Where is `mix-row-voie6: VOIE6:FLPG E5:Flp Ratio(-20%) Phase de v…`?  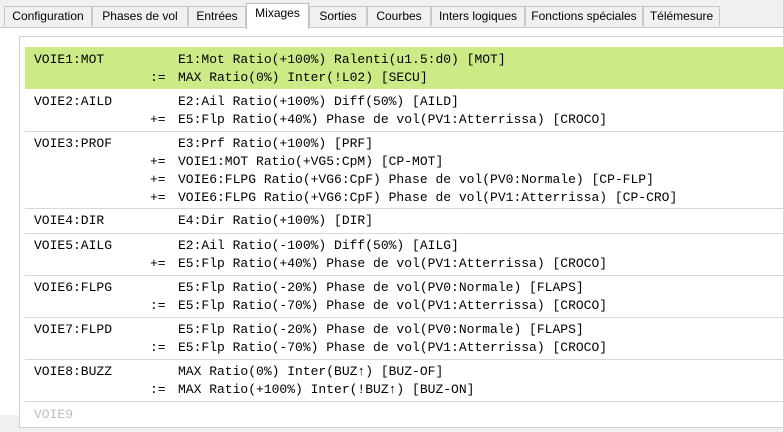 mix-row-voie6: VOIE6:FLPG E5:Flp Ratio(-20%) Phase de v… is located at coordinates (404, 297).